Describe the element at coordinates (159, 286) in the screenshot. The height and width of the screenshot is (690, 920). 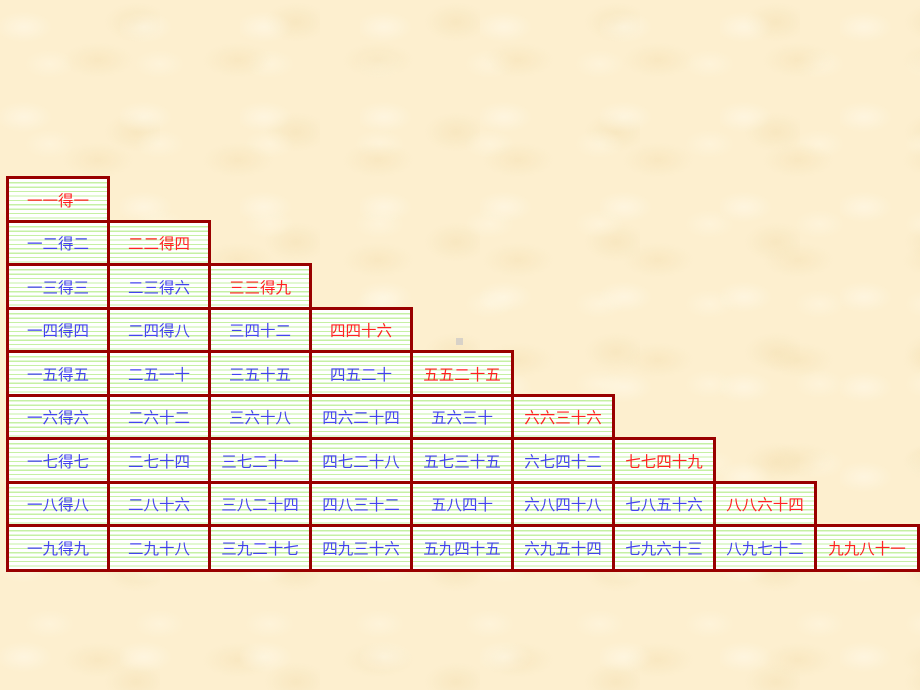
I see `table-cell: 二三得六` at that location.